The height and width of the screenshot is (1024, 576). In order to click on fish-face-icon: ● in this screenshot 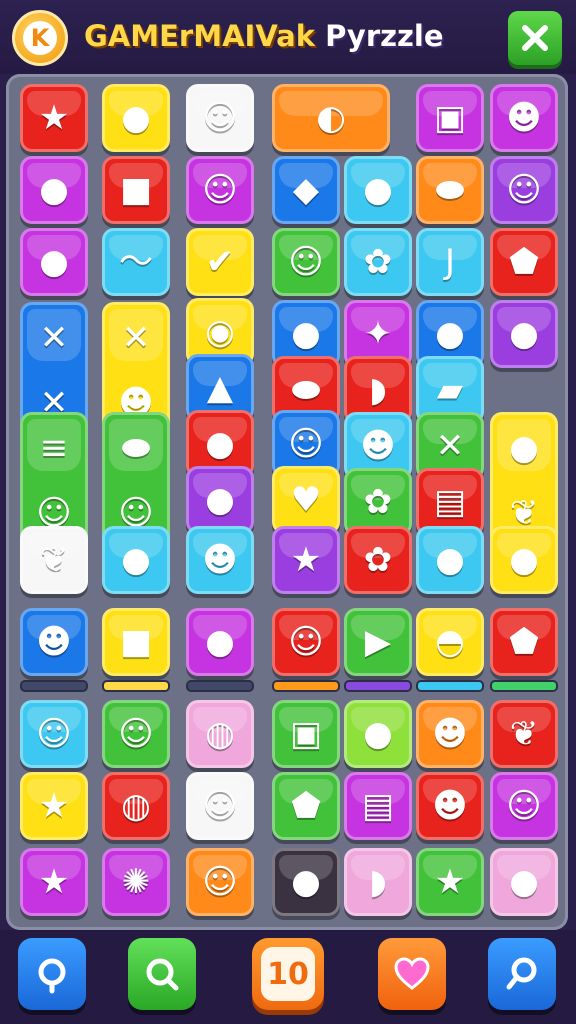, I will do `click(524, 882)`.